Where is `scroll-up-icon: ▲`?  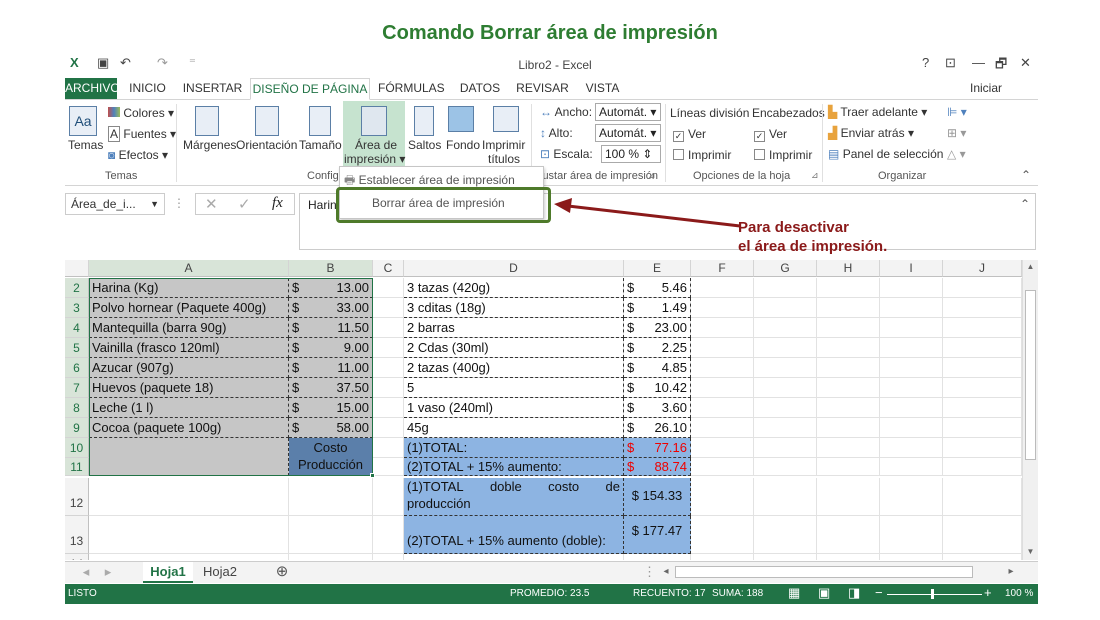 scroll-up-icon: ▲ is located at coordinates (1030, 267).